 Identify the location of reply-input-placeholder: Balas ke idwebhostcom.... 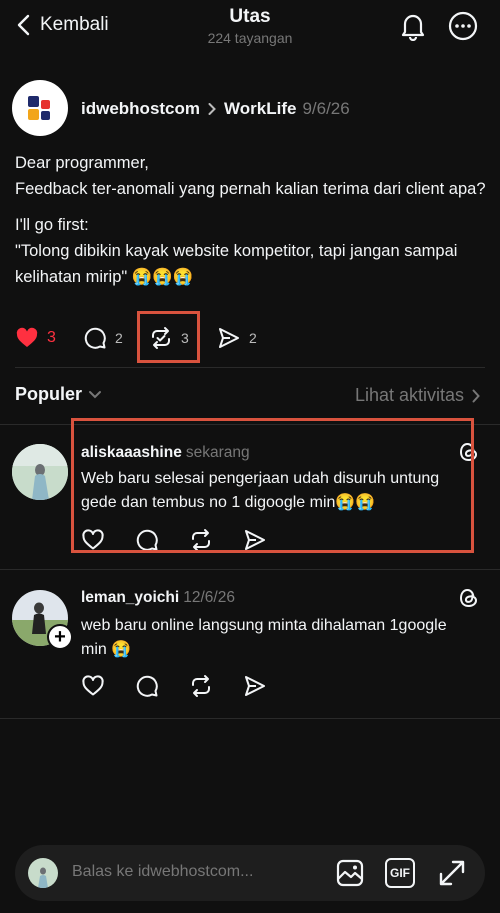
(162, 872).